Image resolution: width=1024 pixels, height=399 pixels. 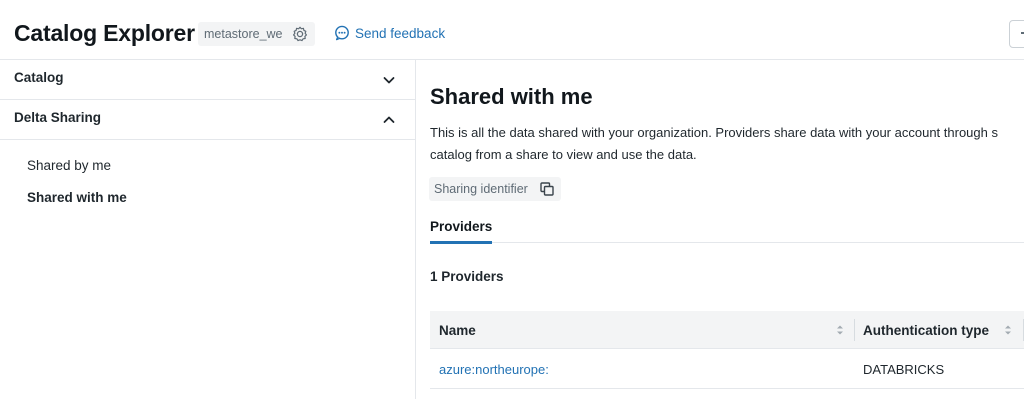 I want to click on providers-count: 1 Providers, so click(x=467, y=276).